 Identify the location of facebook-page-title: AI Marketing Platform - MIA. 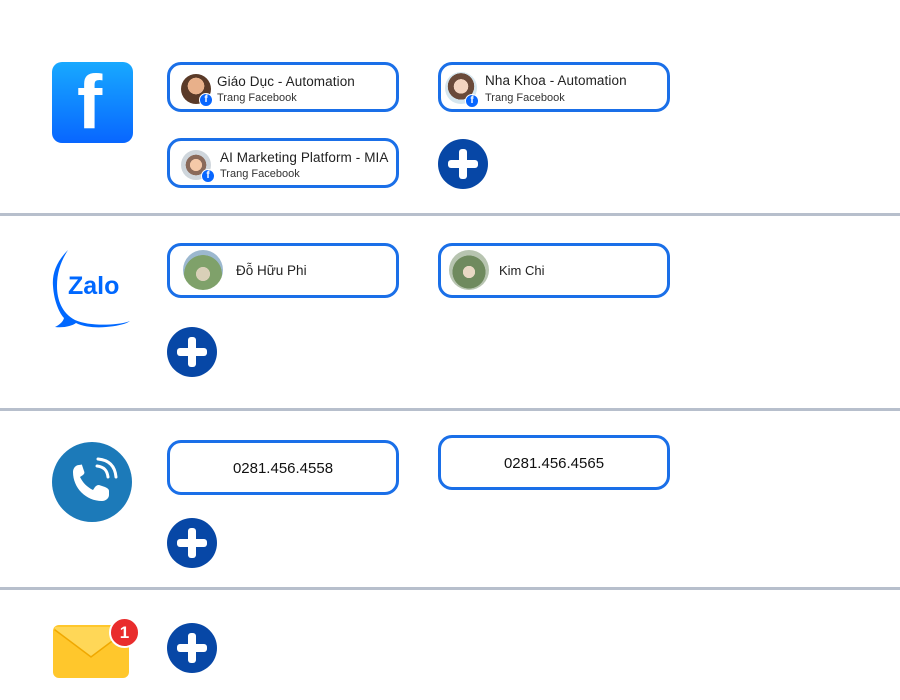
(304, 157).